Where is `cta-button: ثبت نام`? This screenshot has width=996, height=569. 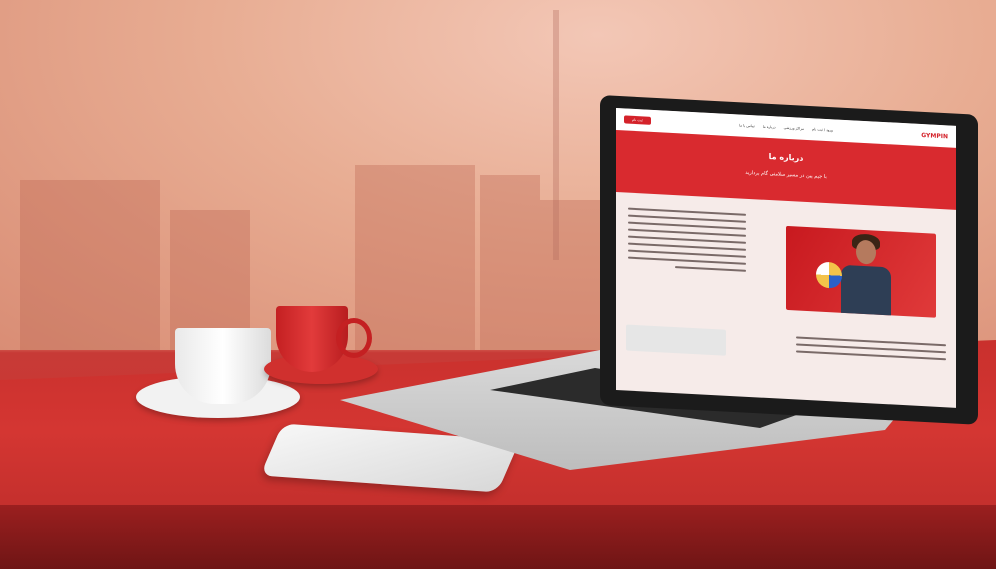 cta-button: ثبت نام is located at coordinates (637, 120).